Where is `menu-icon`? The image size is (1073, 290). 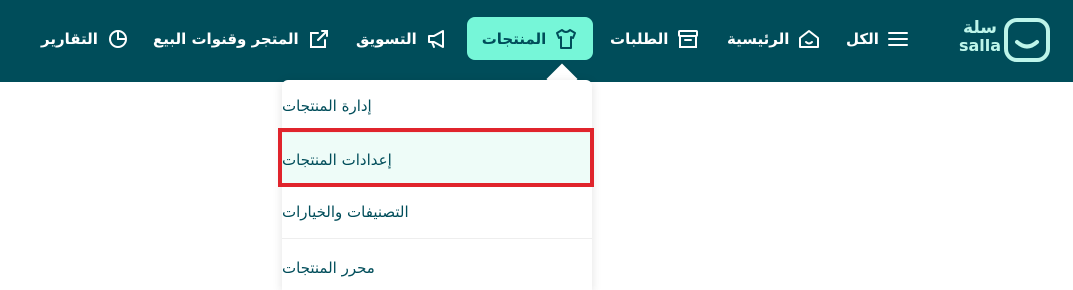
menu-icon is located at coordinates (898, 39).